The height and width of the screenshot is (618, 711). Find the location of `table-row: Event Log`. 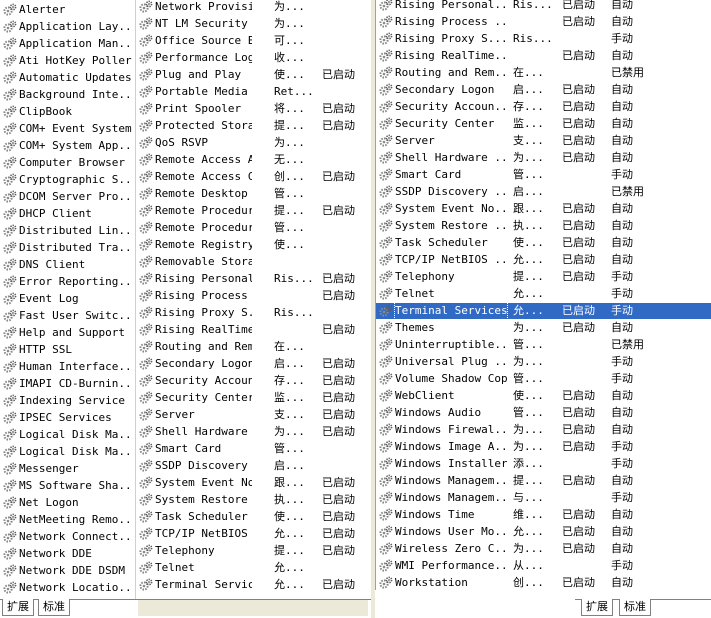

table-row: Event Log is located at coordinates (67, 299).